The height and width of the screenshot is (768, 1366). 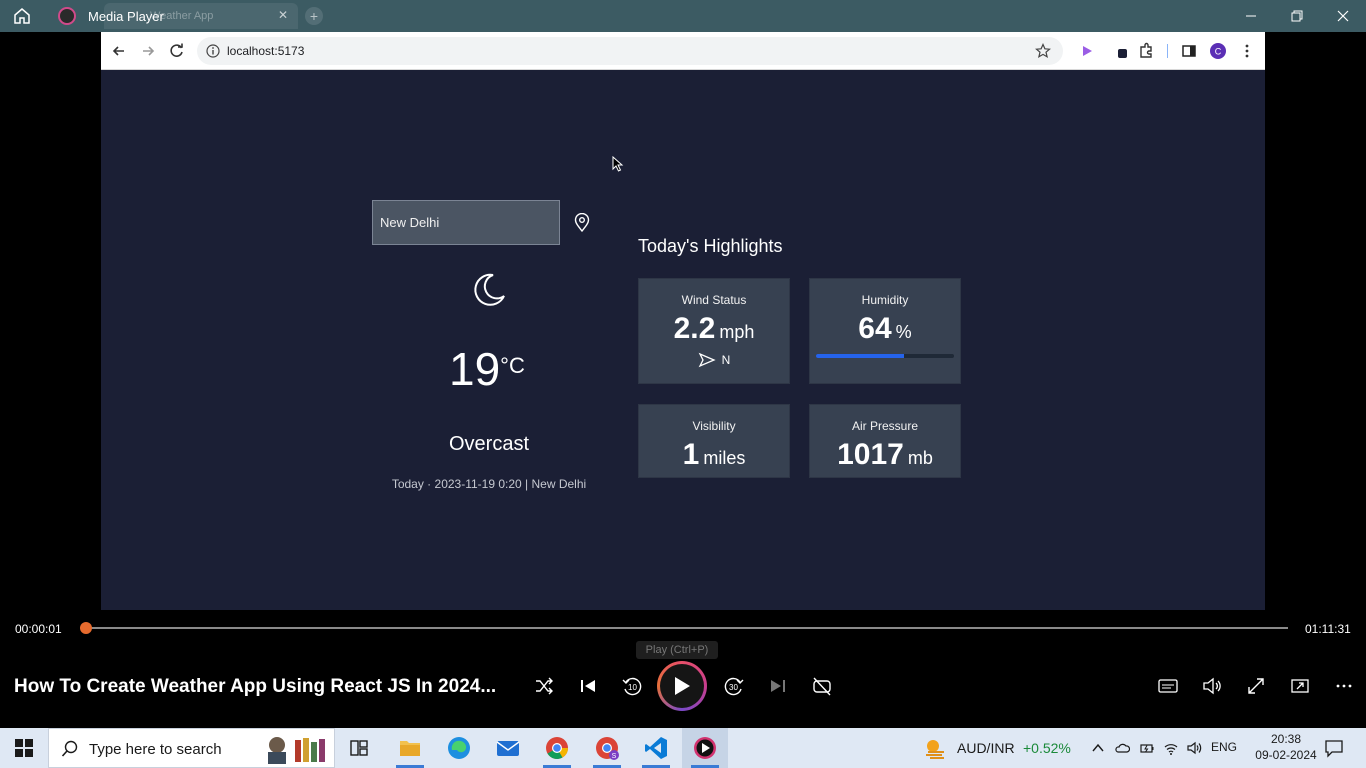 I want to click on window-title: Media Player, so click(x=126, y=16).